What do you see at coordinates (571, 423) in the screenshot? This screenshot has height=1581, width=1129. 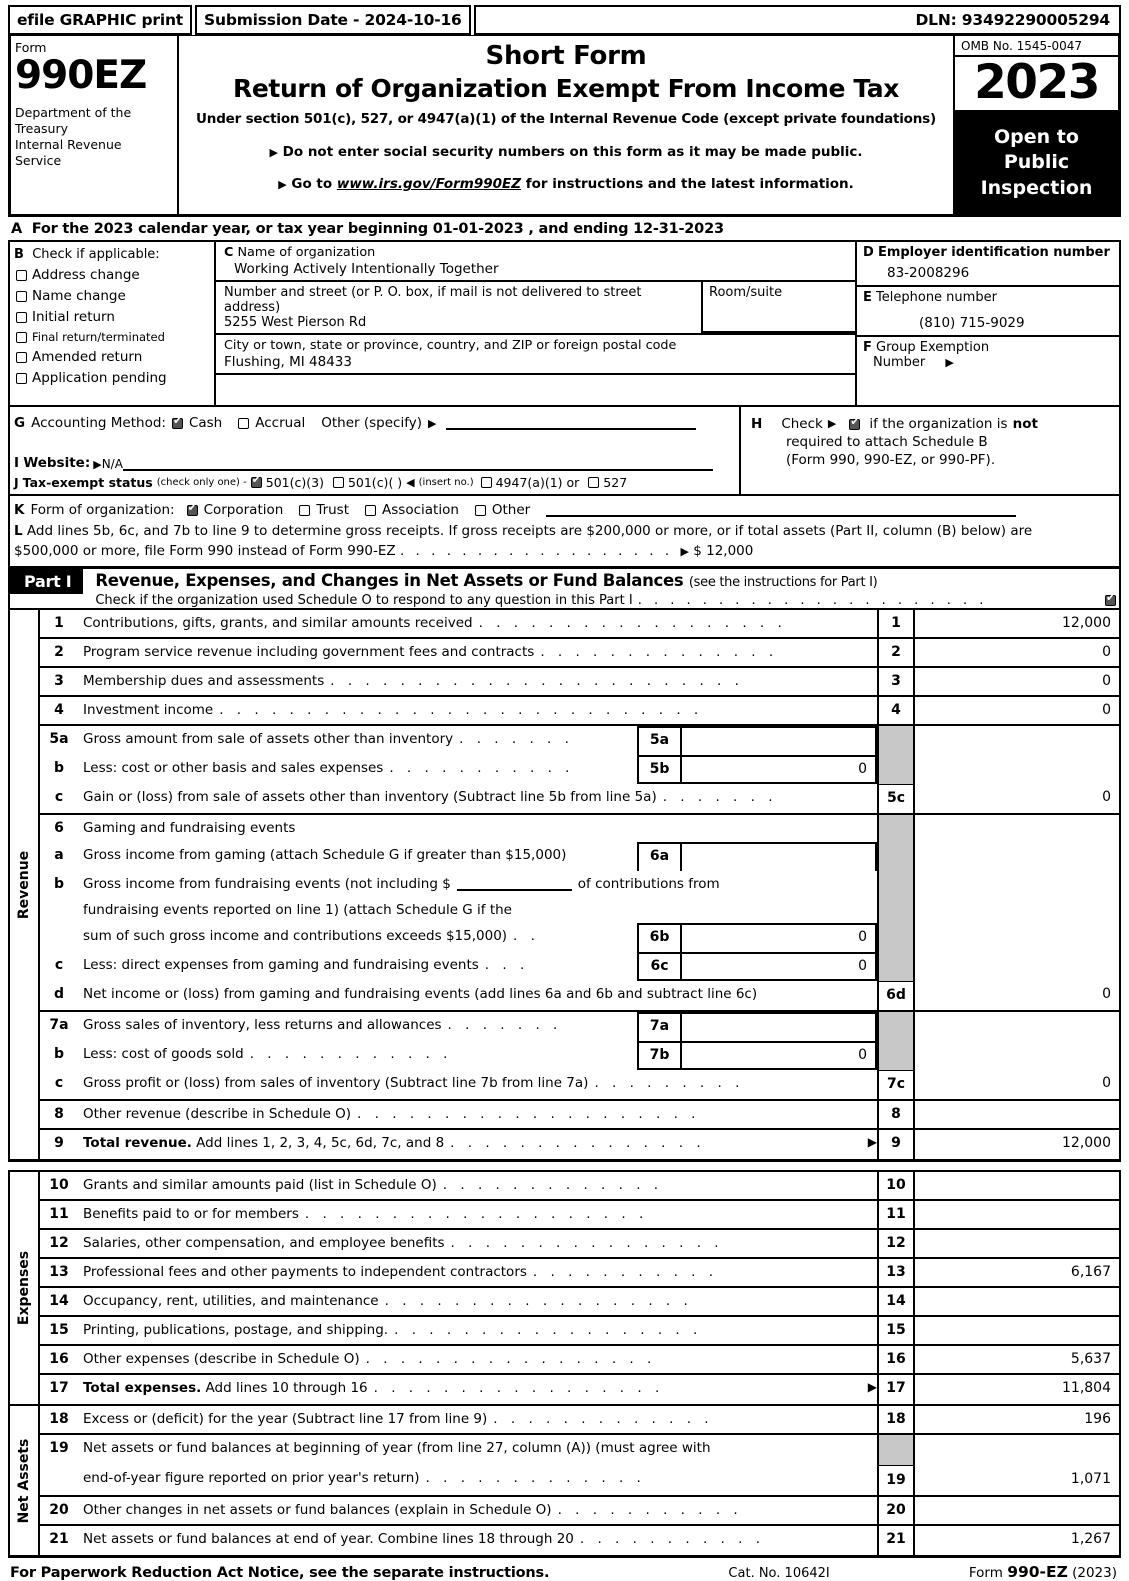 I see `other-specify-input` at bounding box center [571, 423].